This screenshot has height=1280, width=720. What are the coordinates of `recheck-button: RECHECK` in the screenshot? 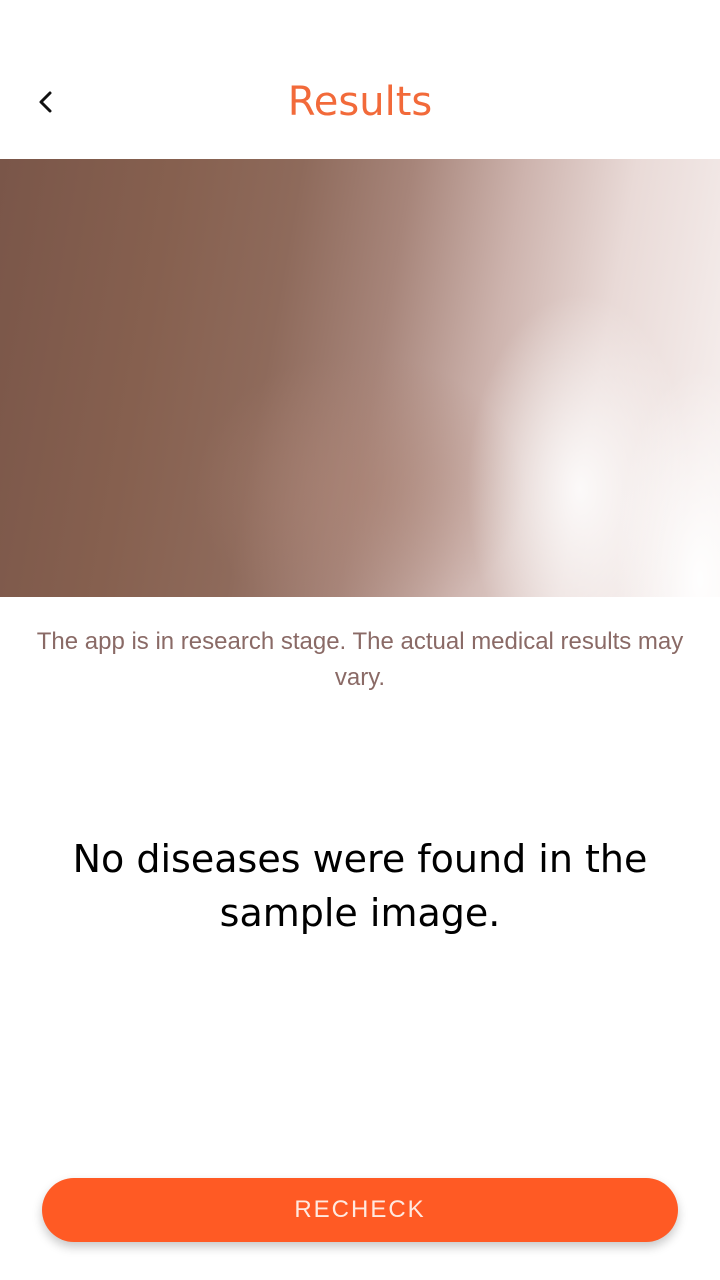 It's located at (360, 1210).